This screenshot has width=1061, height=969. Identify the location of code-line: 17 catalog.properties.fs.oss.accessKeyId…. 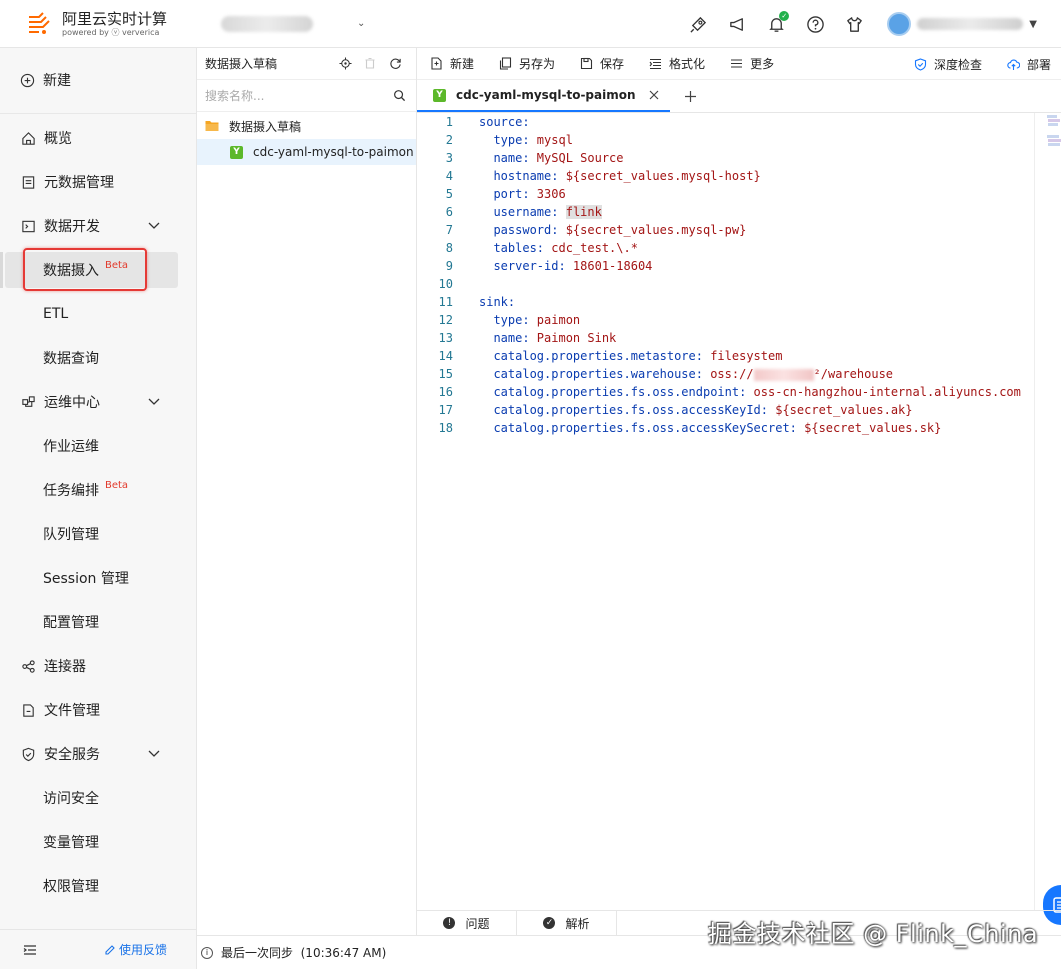
(725, 410).